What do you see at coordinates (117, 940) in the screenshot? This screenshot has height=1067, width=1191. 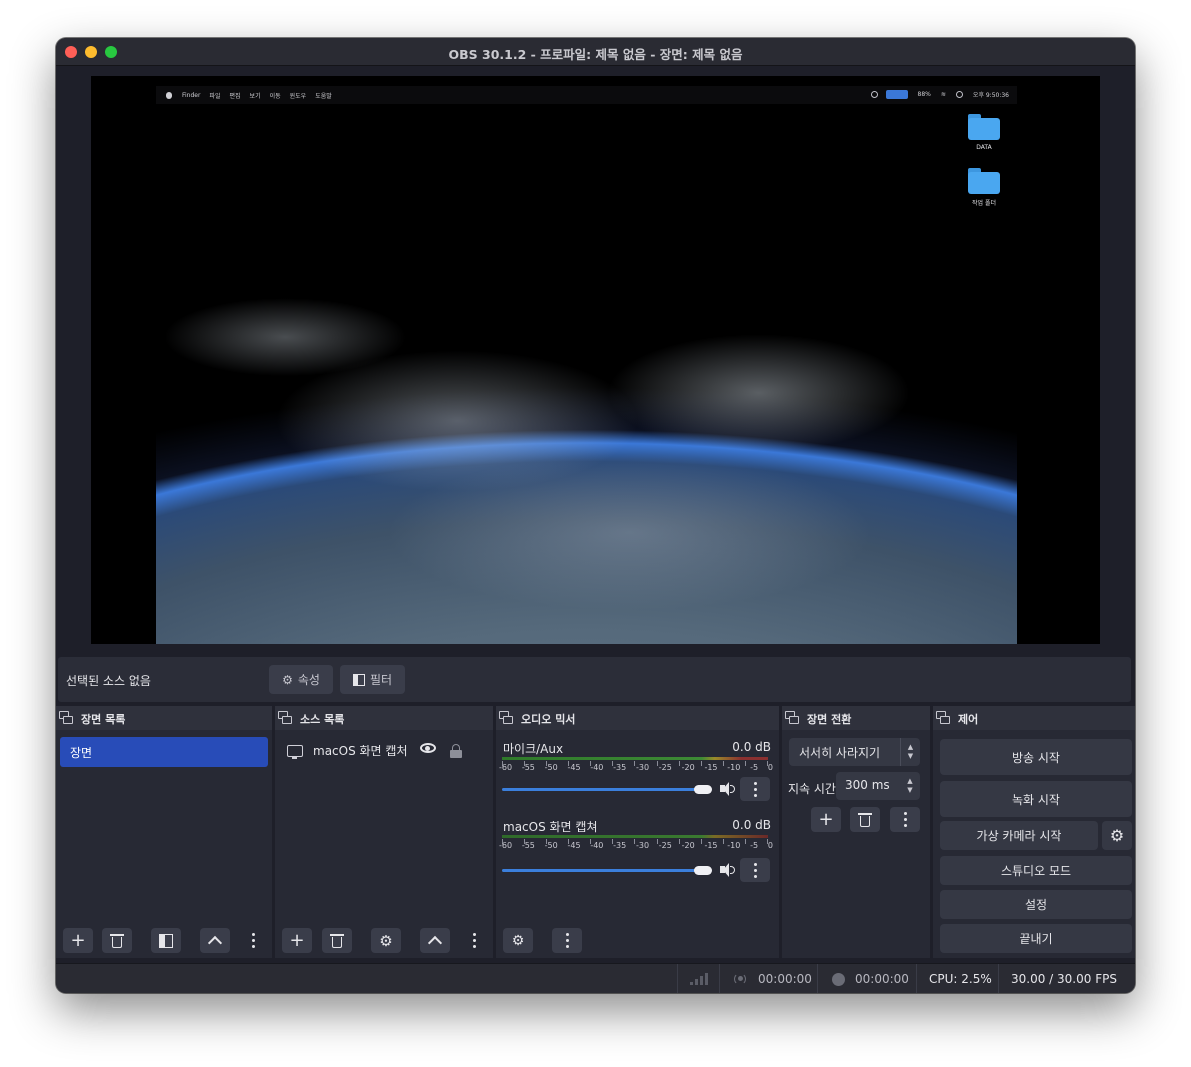 I see `remove-scene-button` at bounding box center [117, 940].